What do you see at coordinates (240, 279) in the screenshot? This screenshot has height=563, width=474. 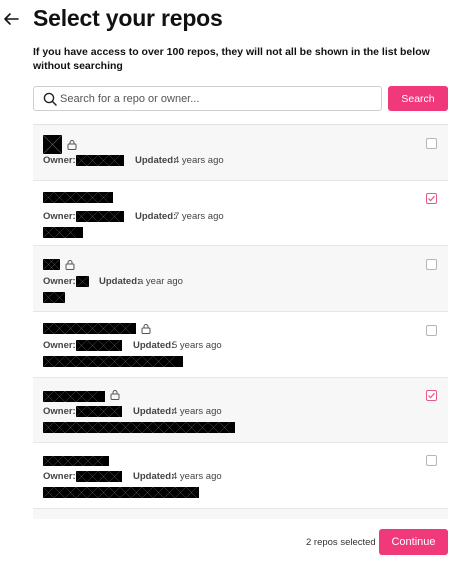 I see `repo-row: Owner: Updated: a year ago` at bounding box center [240, 279].